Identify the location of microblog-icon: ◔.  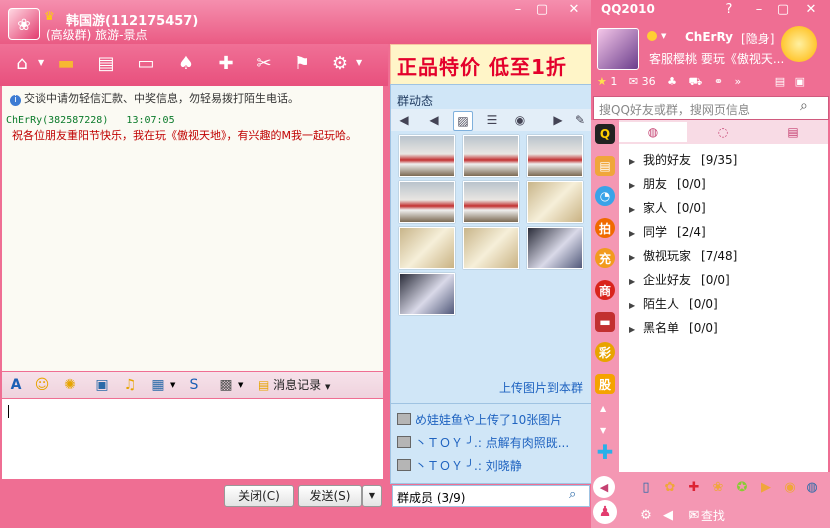
(605, 196).